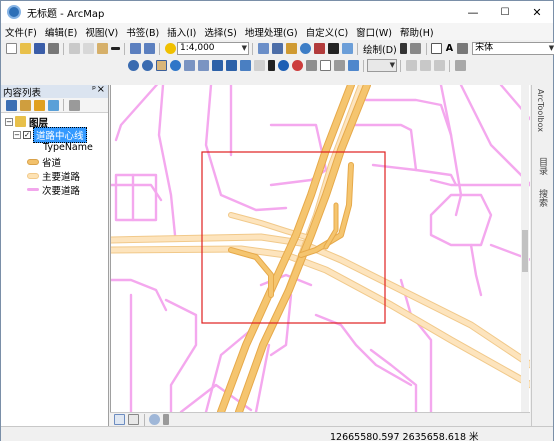 The image size is (554, 441). I want to click on marker-icon, so click(462, 48).